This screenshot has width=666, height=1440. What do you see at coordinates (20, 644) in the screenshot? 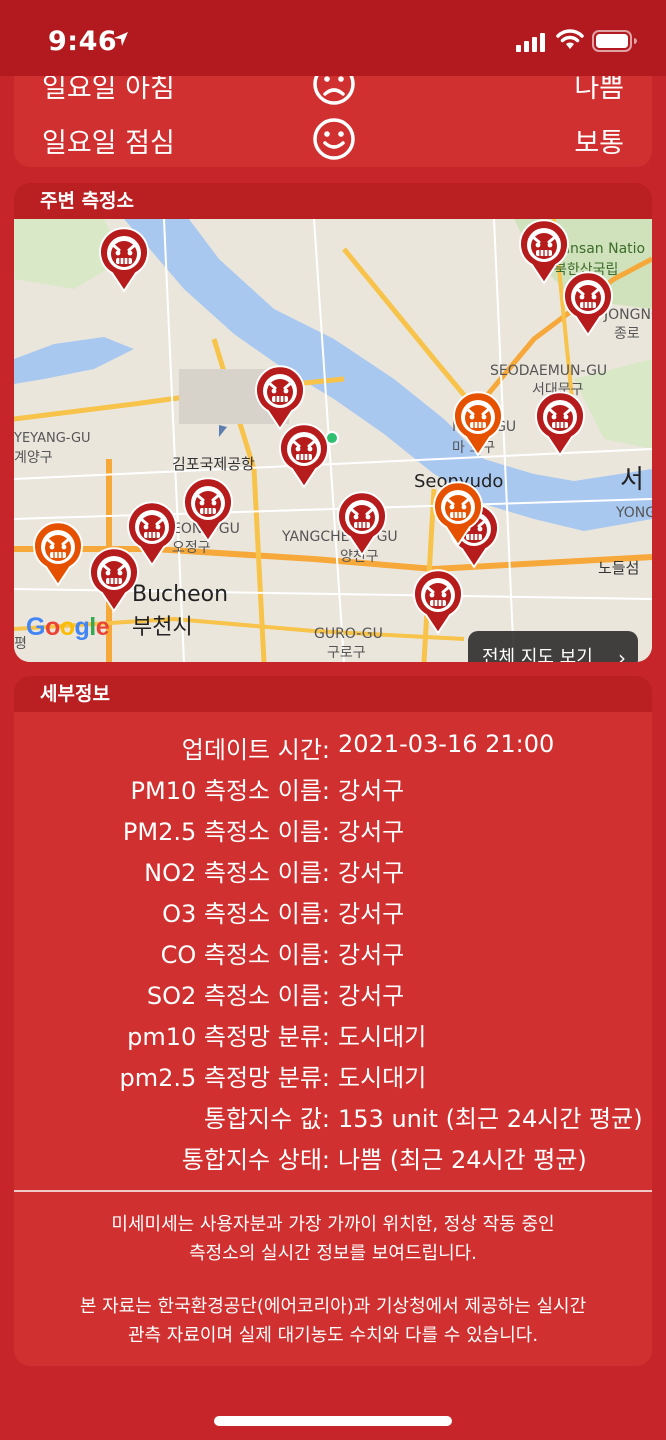
I see `map-label-pyeong: 평` at bounding box center [20, 644].